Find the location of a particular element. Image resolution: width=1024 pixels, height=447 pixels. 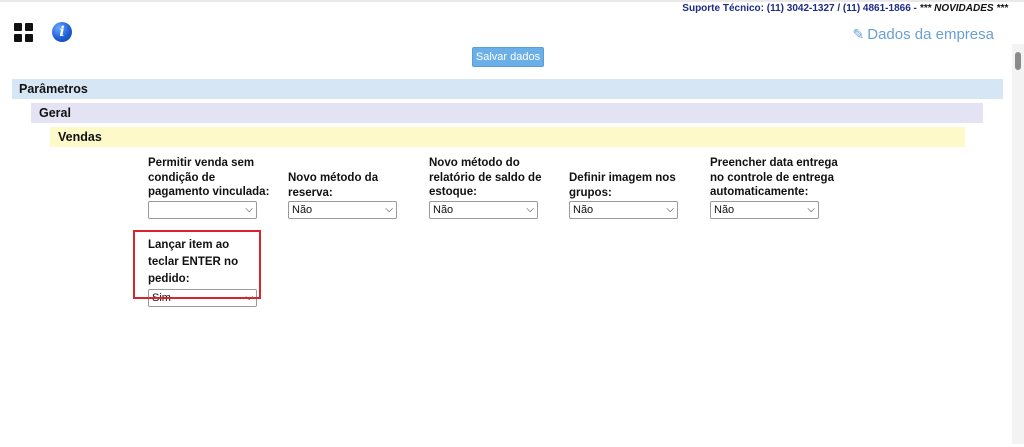

imagem-grupos-select: Não ⌵ is located at coordinates (623, 210).